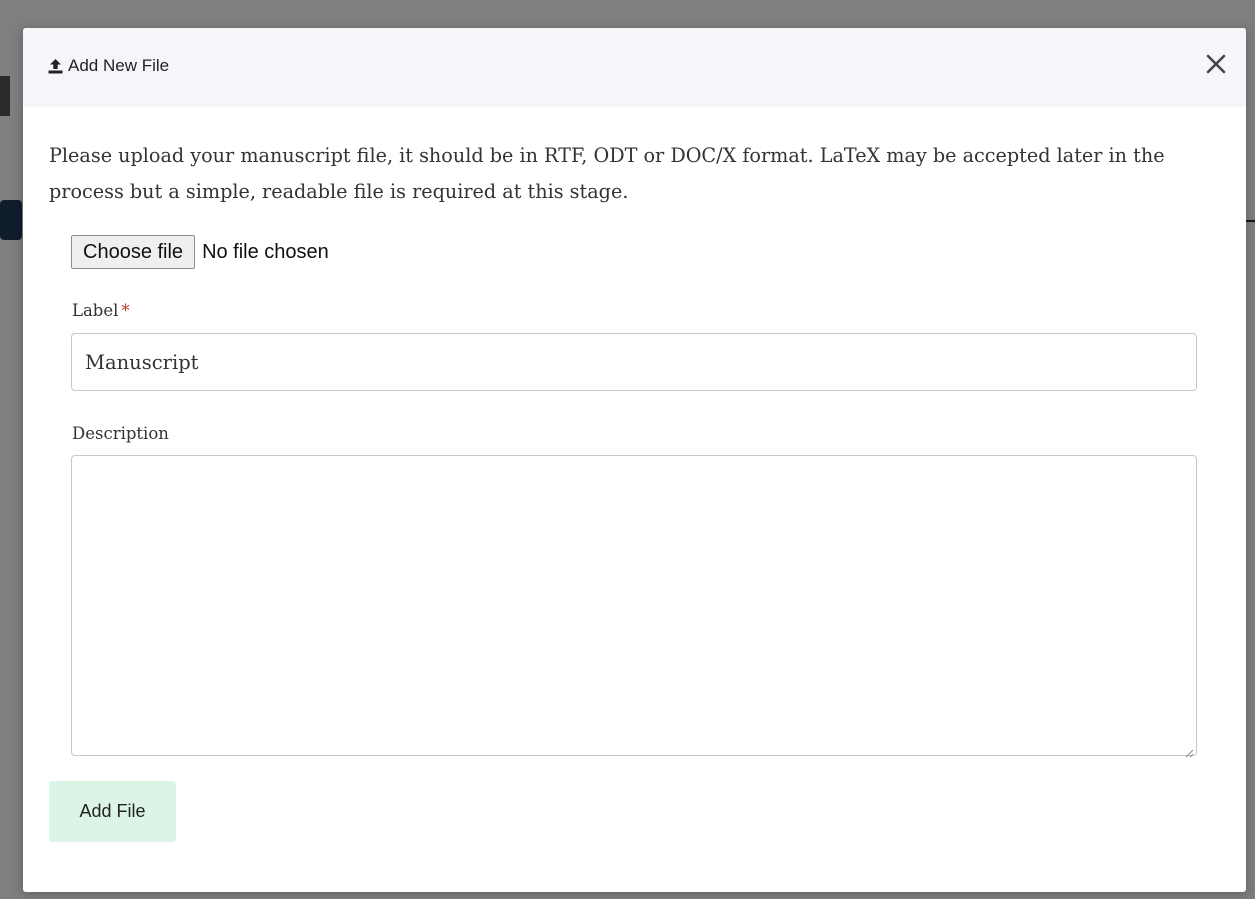 Image resolution: width=1255 pixels, height=899 pixels. Describe the element at coordinates (634, 67) in the screenshot. I see `modal-header: Add New File` at that location.